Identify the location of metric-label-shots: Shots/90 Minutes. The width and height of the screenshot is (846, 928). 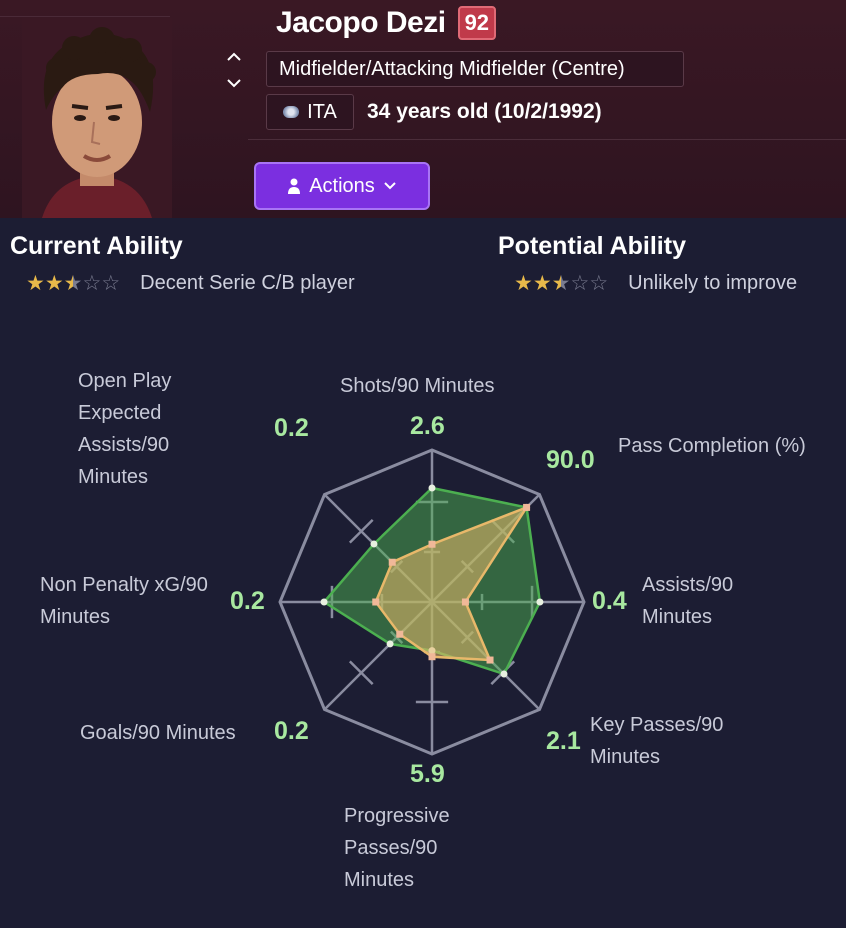
(417, 386).